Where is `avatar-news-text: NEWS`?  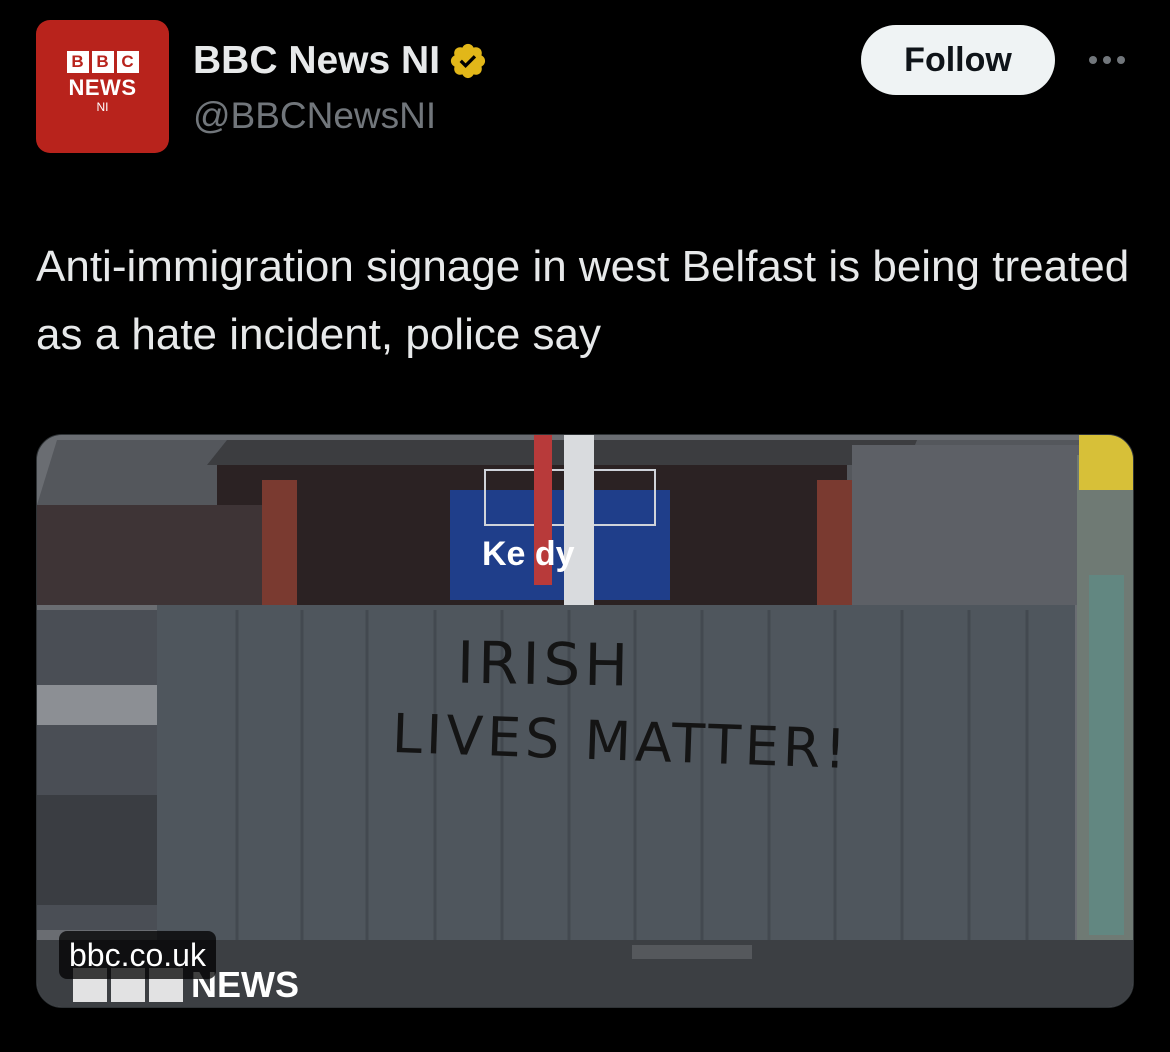 avatar-news-text: NEWS is located at coordinates (102, 87).